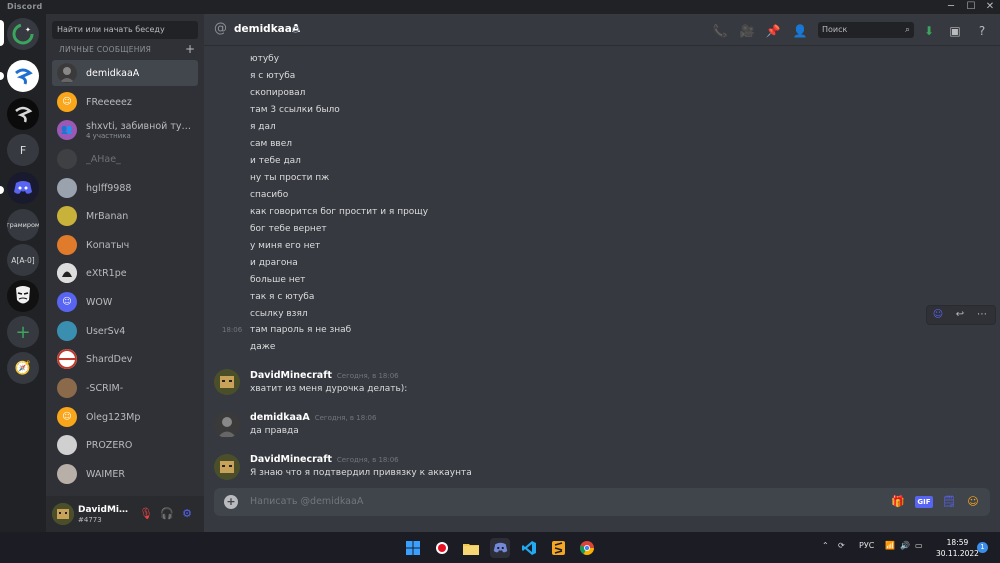  What do you see at coordinates (267, 29) in the screenshot?
I see `channel-name: demidkaaA` at bounding box center [267, 29].